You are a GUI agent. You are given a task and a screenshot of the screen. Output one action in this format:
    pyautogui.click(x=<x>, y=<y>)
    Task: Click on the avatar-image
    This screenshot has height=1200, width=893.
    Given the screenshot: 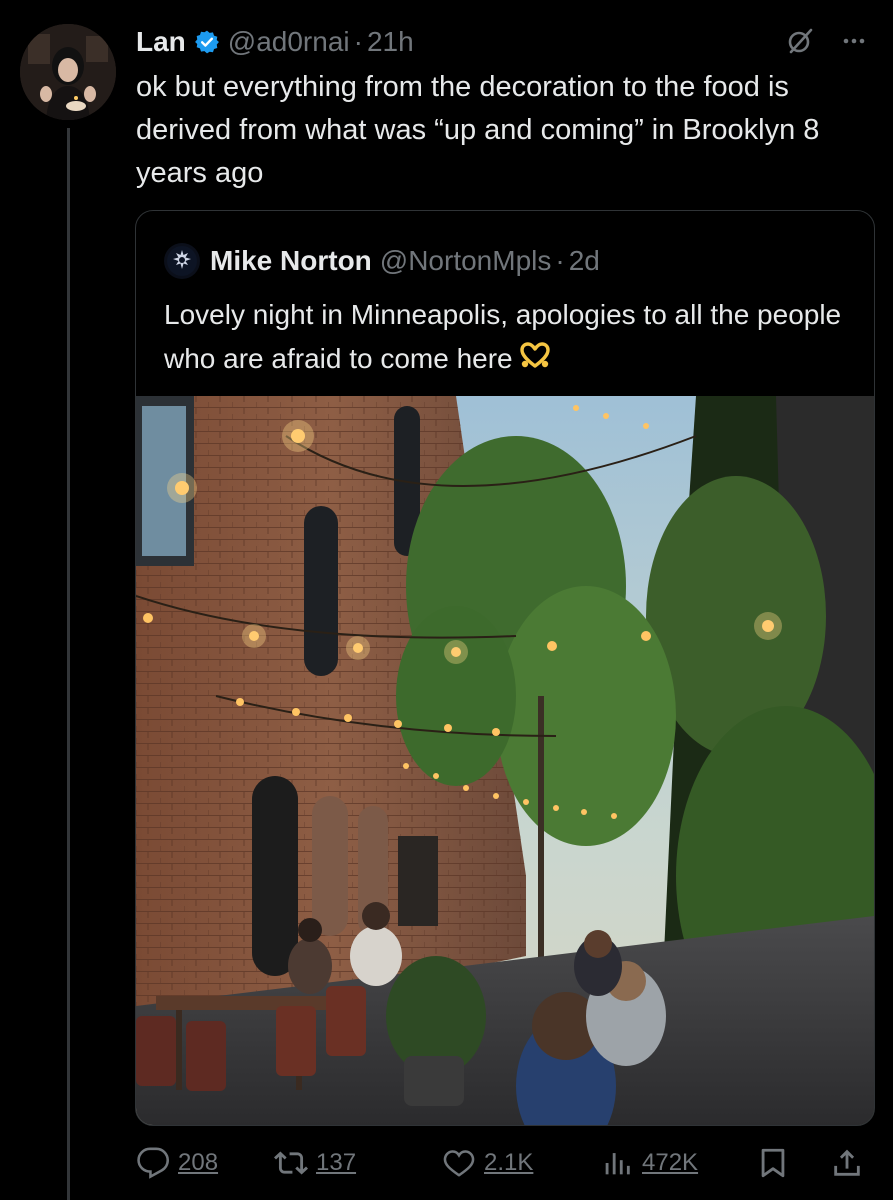 What is the action you would take?
    pyautogui.click(x=68, y=72)
    